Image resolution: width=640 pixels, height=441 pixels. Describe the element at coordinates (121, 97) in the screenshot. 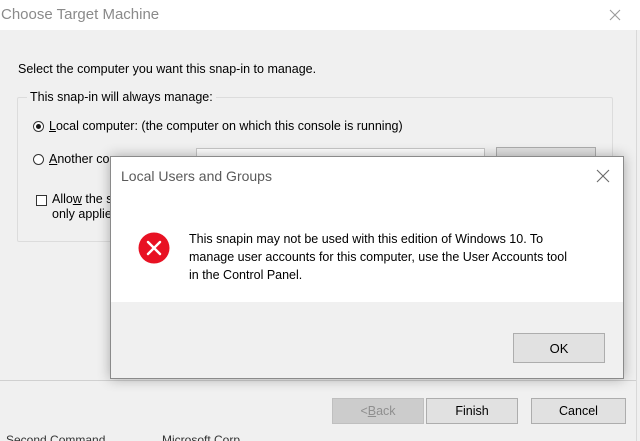

I see `groupbox-label: This snap-in will always manage:` at that location.